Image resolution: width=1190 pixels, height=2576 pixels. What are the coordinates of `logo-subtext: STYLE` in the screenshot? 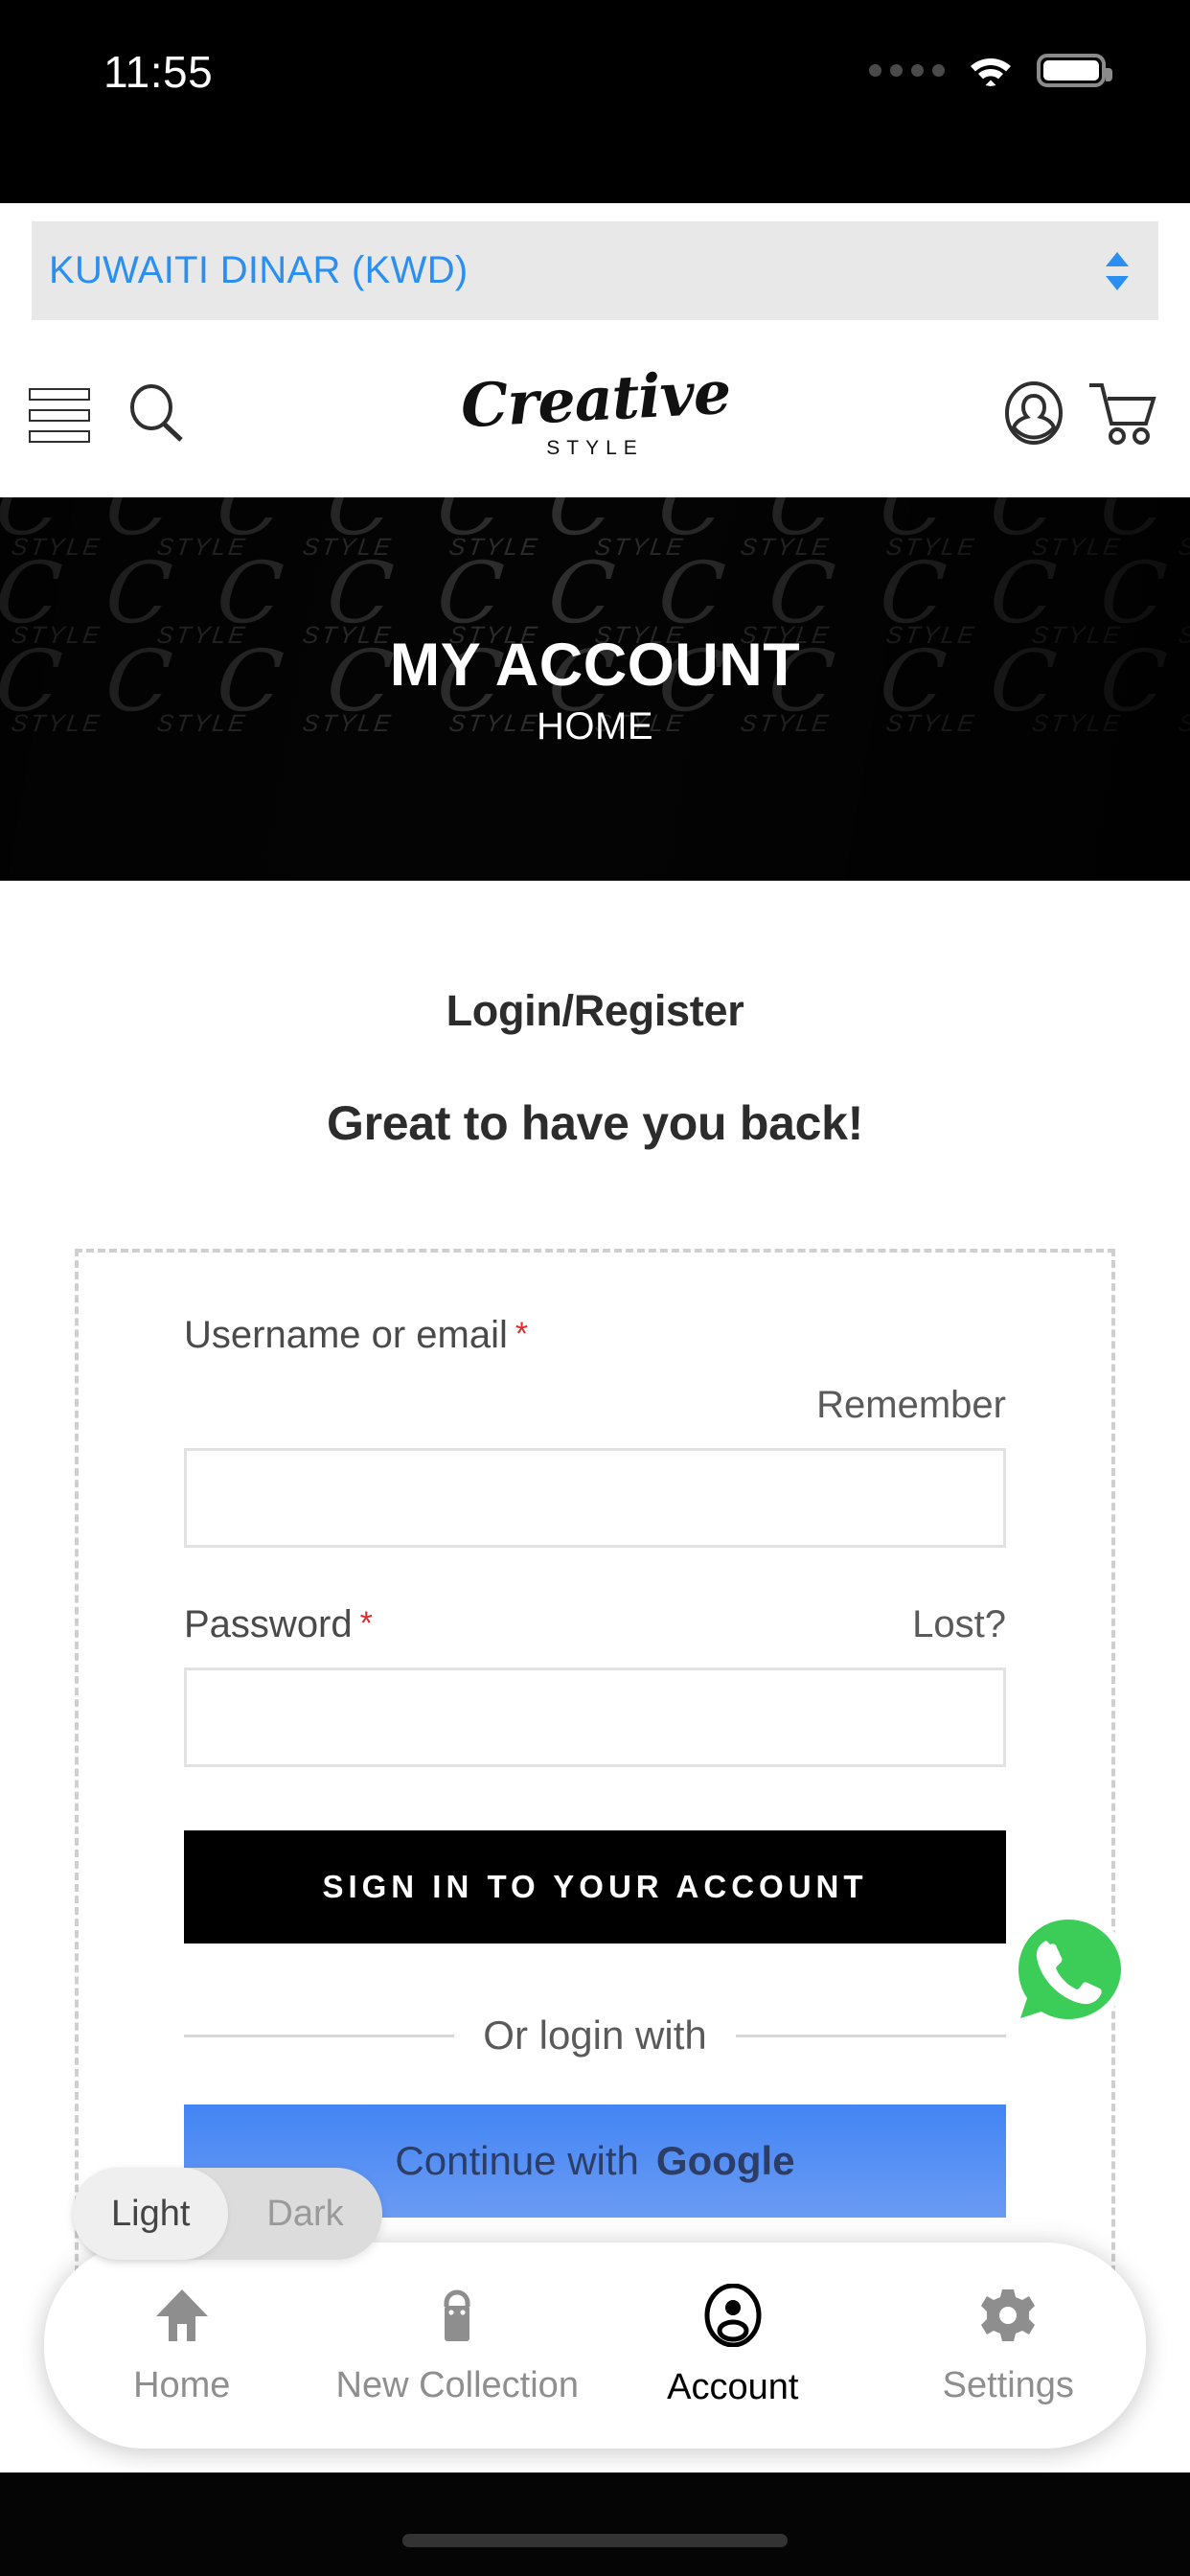 It's located at (595, 448).